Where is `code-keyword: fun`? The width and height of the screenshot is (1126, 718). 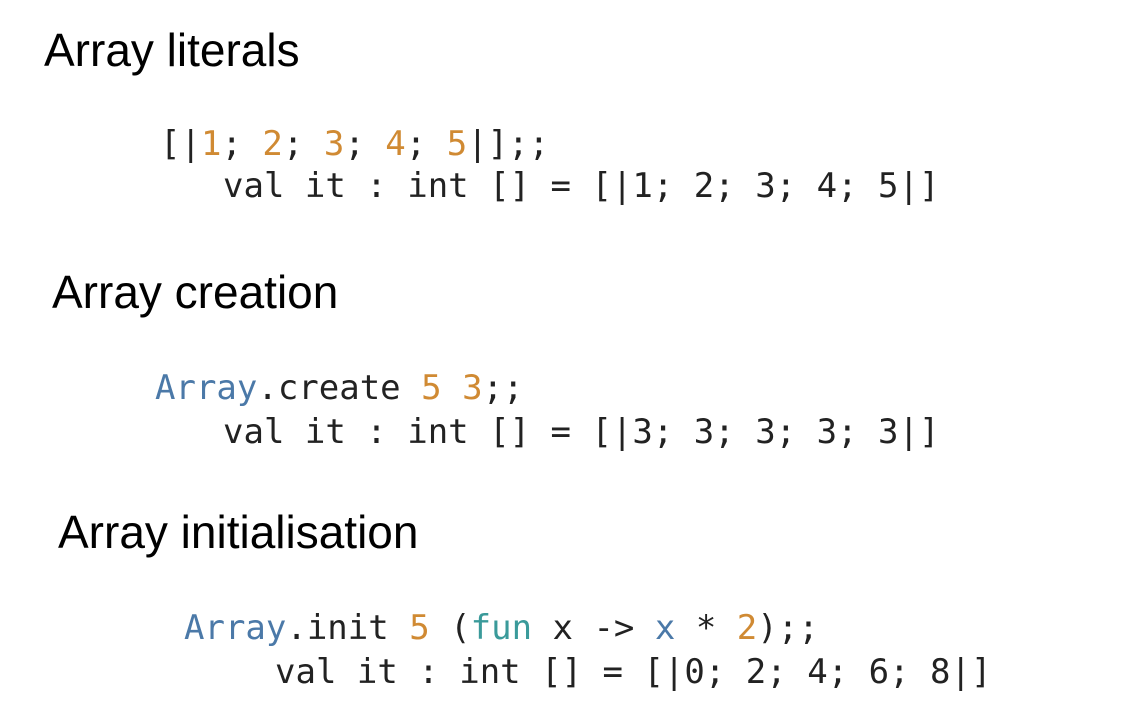
code-keyword: fun is located at coordinates (501, 628).